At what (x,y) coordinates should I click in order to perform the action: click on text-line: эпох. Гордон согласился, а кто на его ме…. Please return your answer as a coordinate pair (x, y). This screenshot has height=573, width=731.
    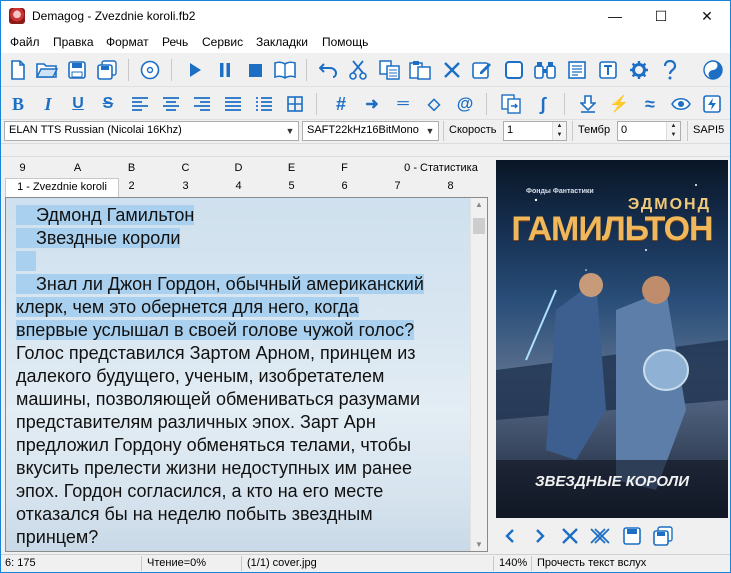
    Looking at the image, I should click on (242, 491).